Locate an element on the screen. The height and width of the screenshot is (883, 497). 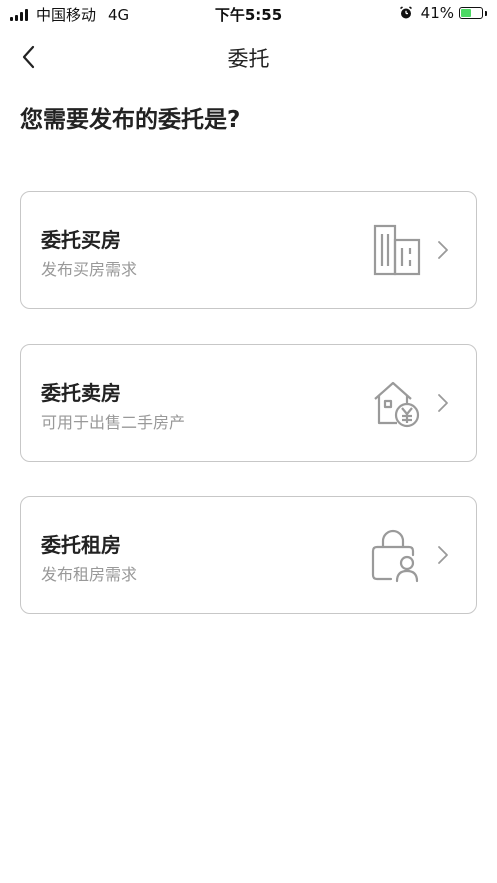
option-card-rent: 委托租房 发布租房需求 is located at coordinates (248, 555).